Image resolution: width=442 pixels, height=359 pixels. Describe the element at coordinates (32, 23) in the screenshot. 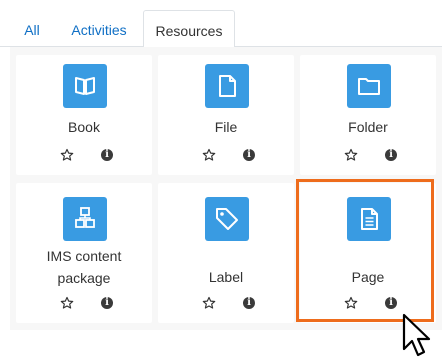

I see `tab-all: All` at that location.